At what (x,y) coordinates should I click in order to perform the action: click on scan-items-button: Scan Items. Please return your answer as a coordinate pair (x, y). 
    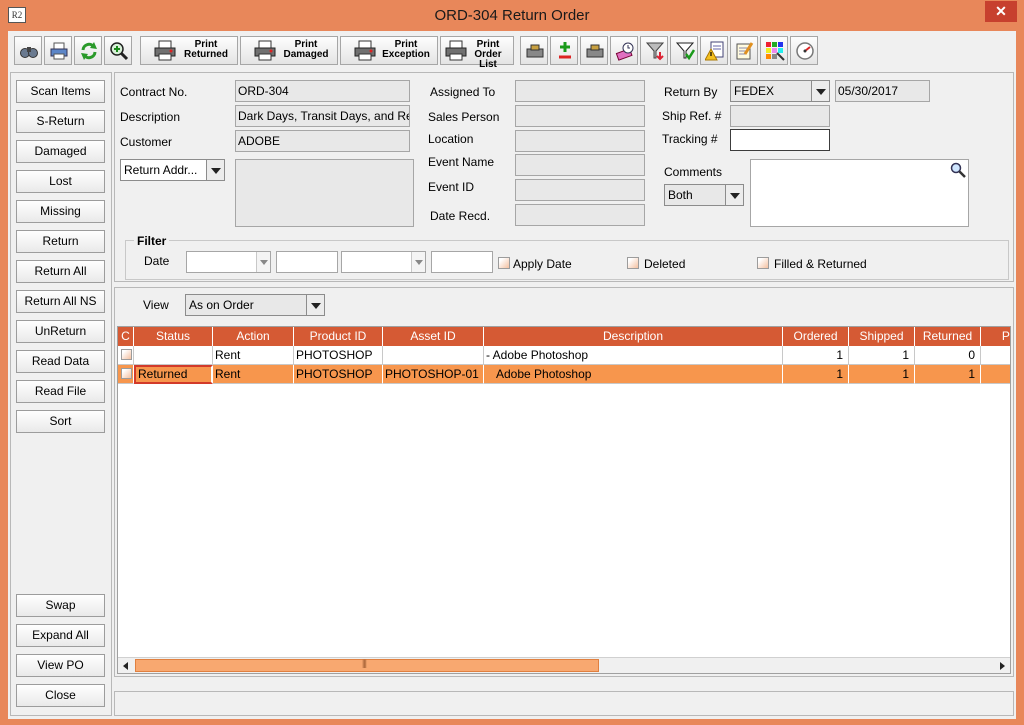
    Looking at the image, I should click on (60, 91).